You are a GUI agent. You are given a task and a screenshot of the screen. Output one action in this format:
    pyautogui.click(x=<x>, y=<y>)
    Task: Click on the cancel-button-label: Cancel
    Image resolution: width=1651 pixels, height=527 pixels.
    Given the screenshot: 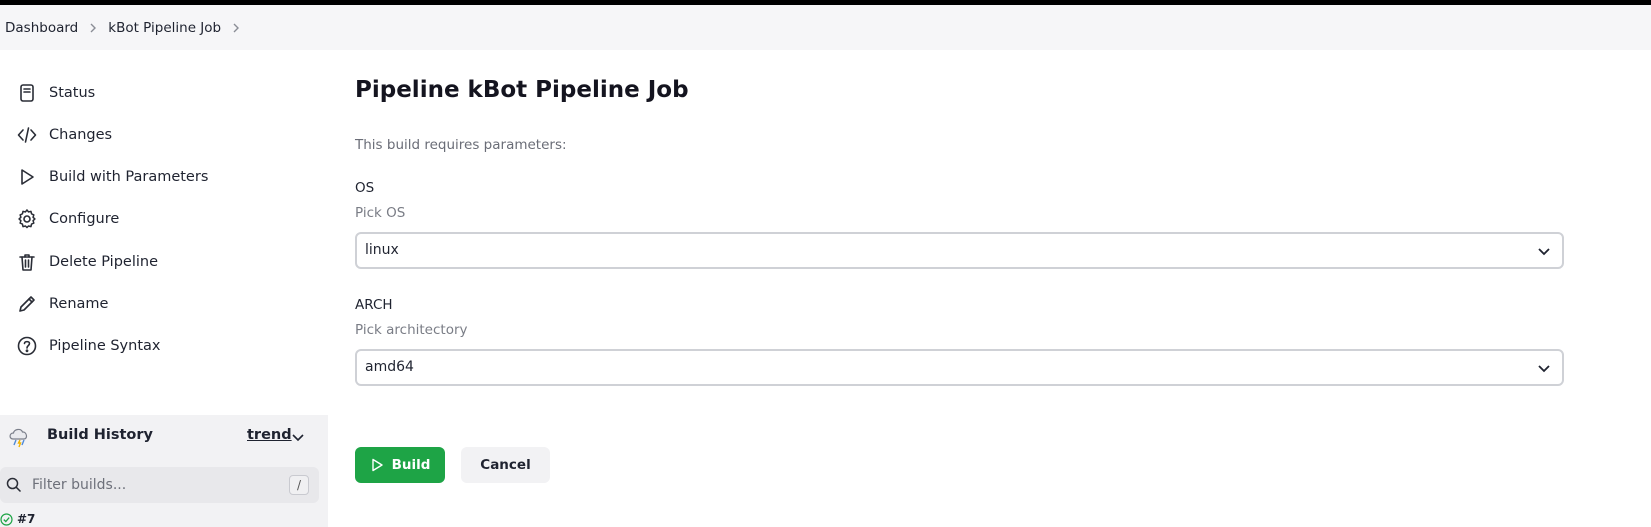 What is the action you would take?
    pyautogui.click(x=505, y=465)
    